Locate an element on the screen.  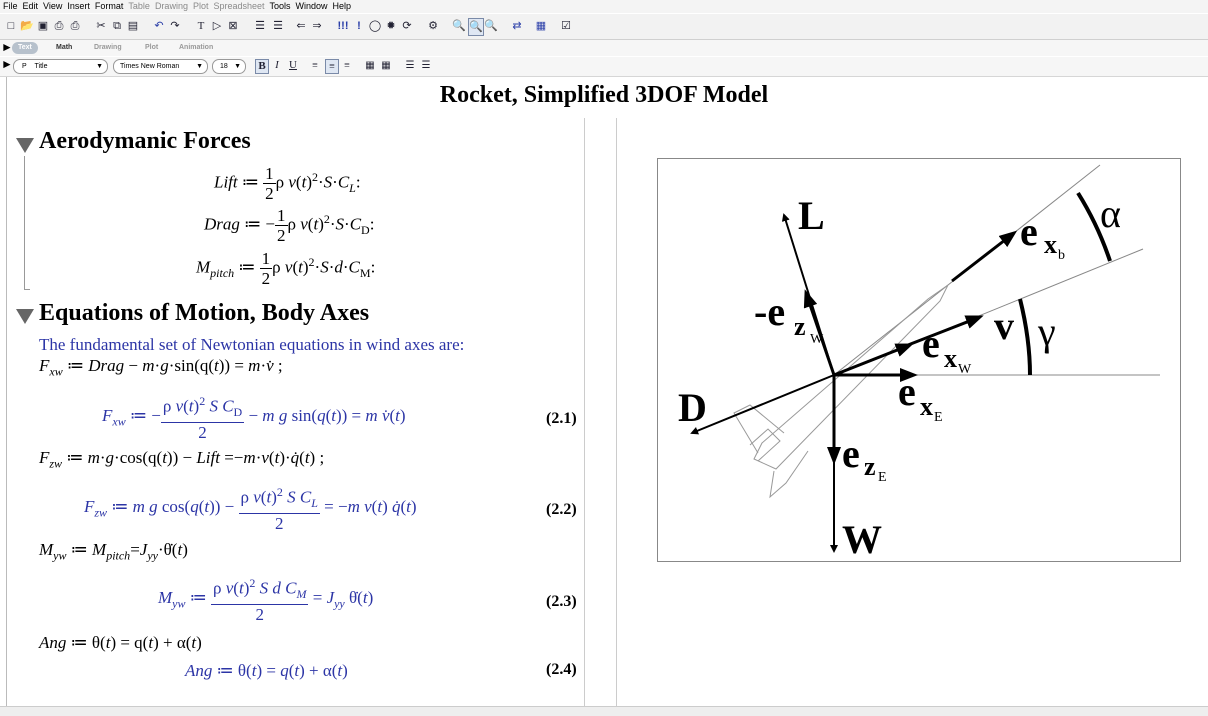
gamma-label: γ is located at coordinates (1046, 331).